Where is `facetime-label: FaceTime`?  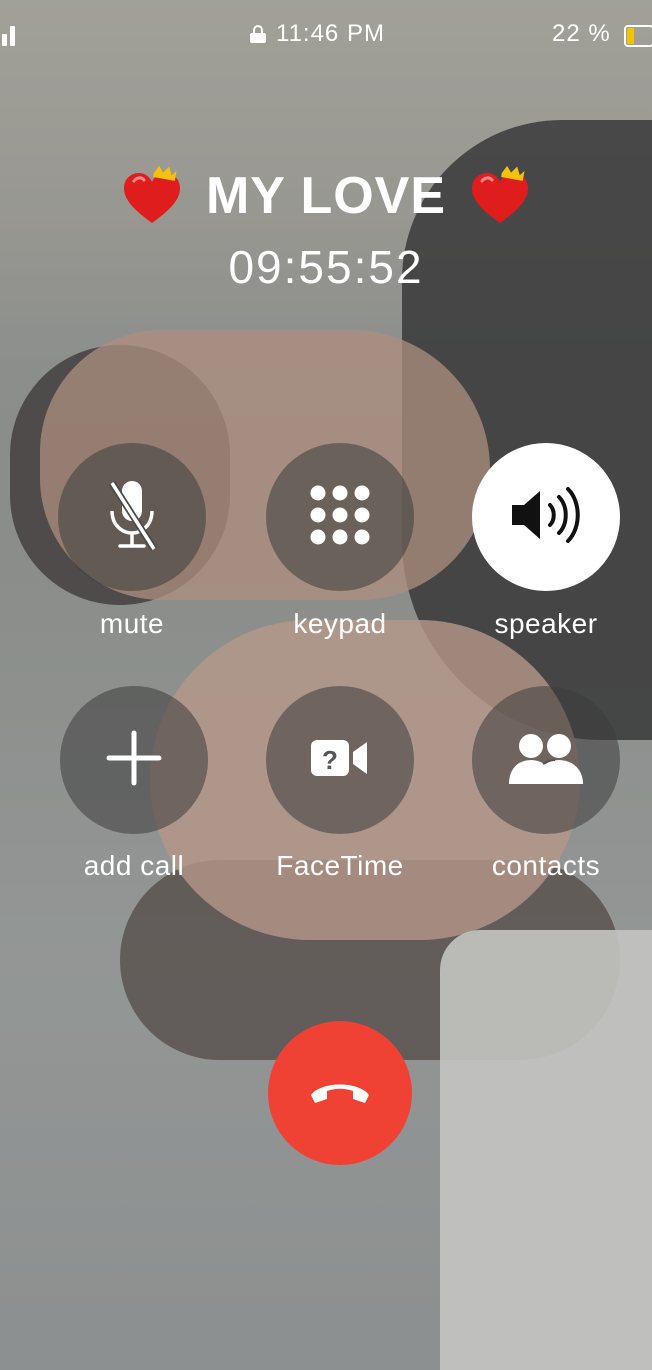 facetime-label: FaceTime is located at coordinates (340, 865).